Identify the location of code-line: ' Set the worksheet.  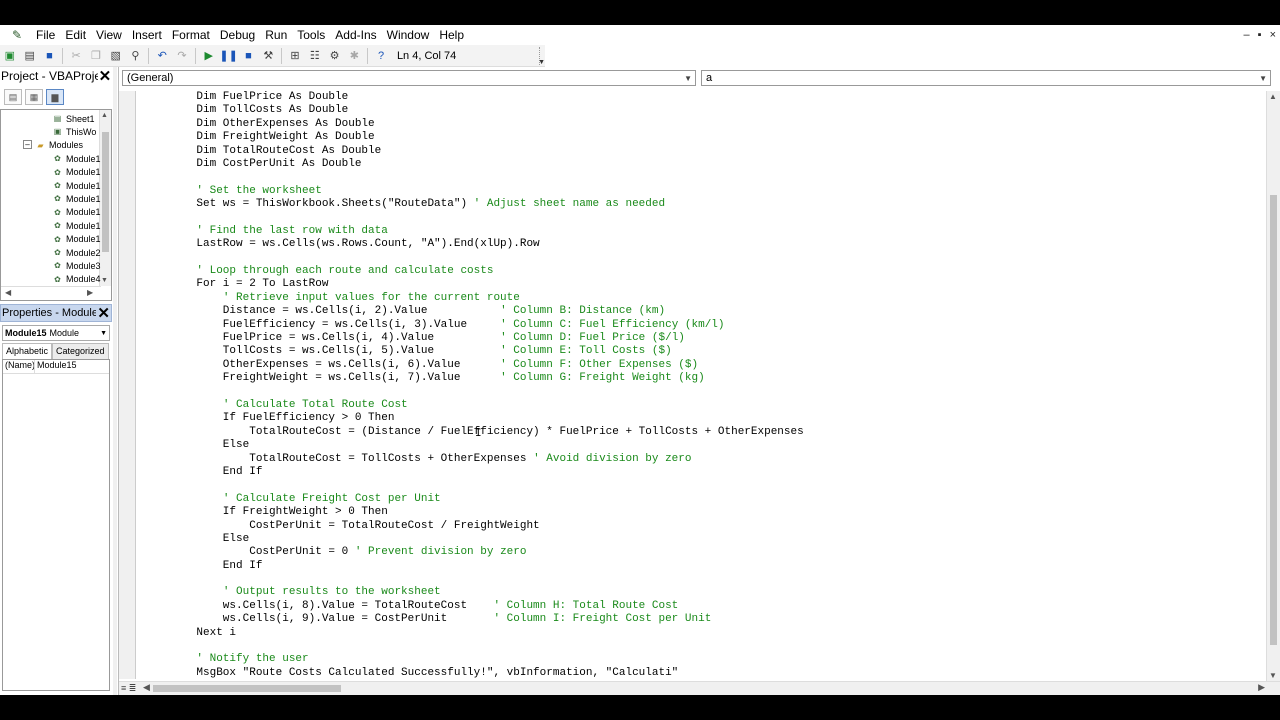
(487, 191).